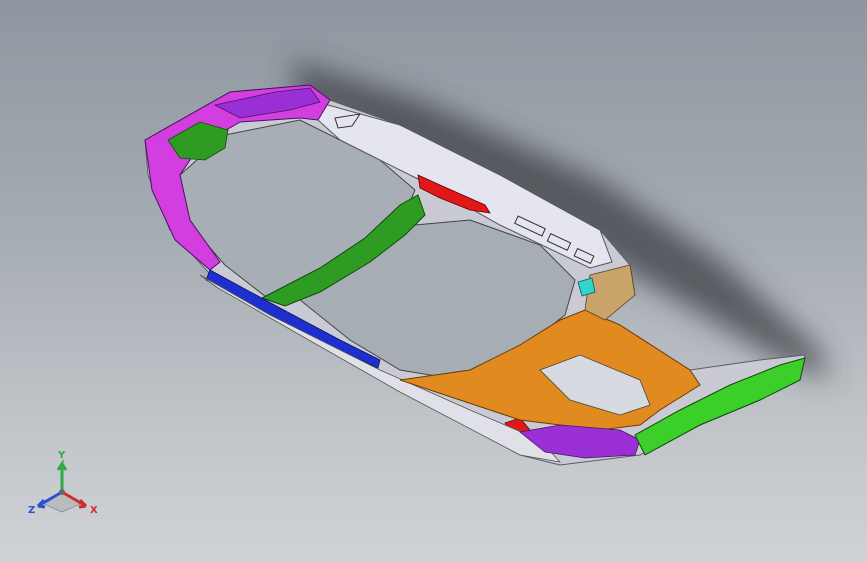  I want to click on y-axis-arrow-icon, so click(62, 475).